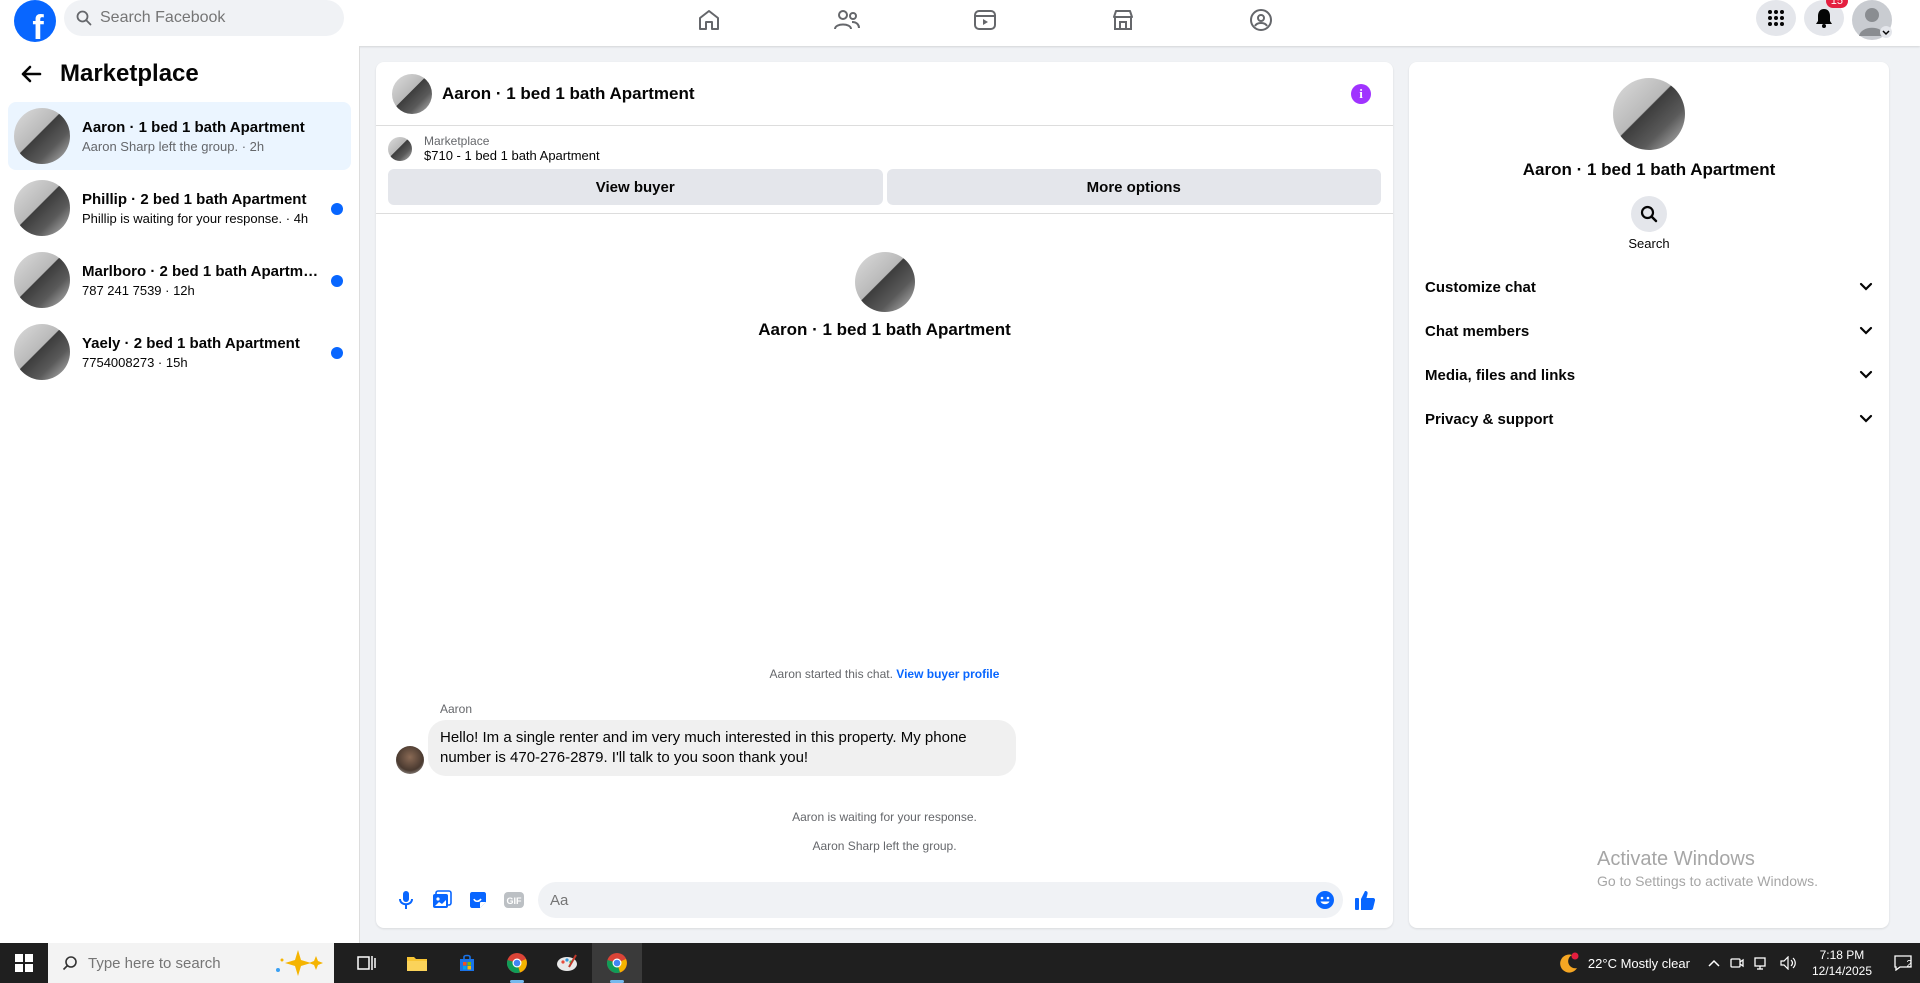 Image resolution: width=1920 pixels, height=983 pixels. Describe the element at coordinates (884, 846) in the screenshot. I see `left-group-notice: Aaron Sharp left the group.` at that location.